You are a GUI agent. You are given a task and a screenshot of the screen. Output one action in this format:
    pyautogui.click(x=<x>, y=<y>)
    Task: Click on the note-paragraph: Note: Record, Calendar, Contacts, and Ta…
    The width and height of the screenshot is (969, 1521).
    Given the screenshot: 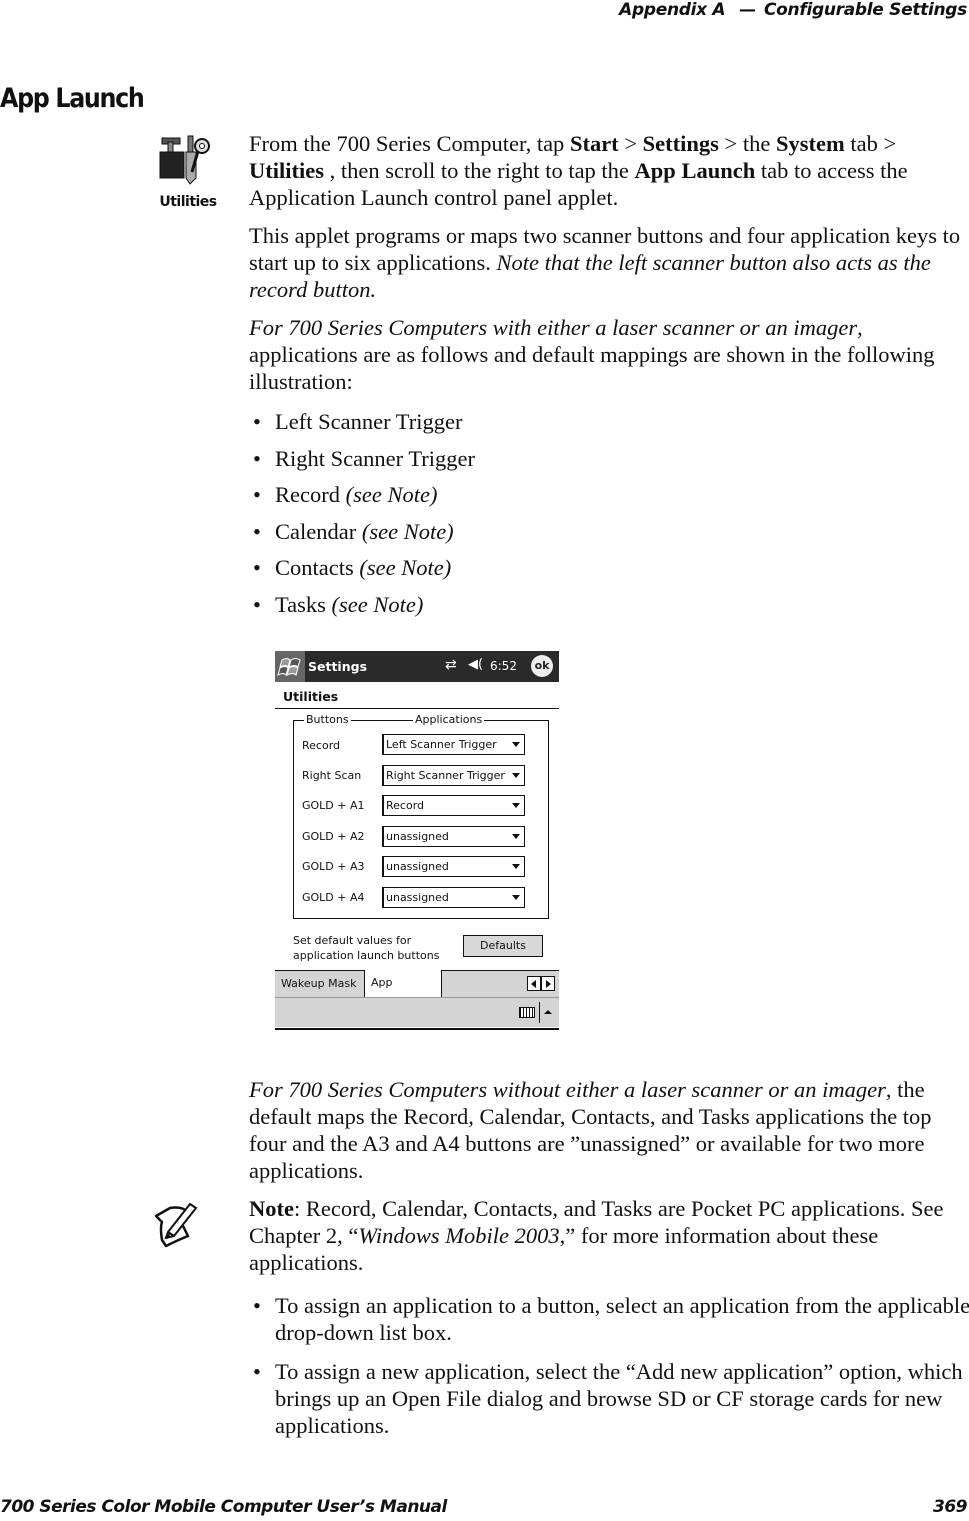 What is the action you would take?
    pyautogui.click(x=596, y=1235)
    